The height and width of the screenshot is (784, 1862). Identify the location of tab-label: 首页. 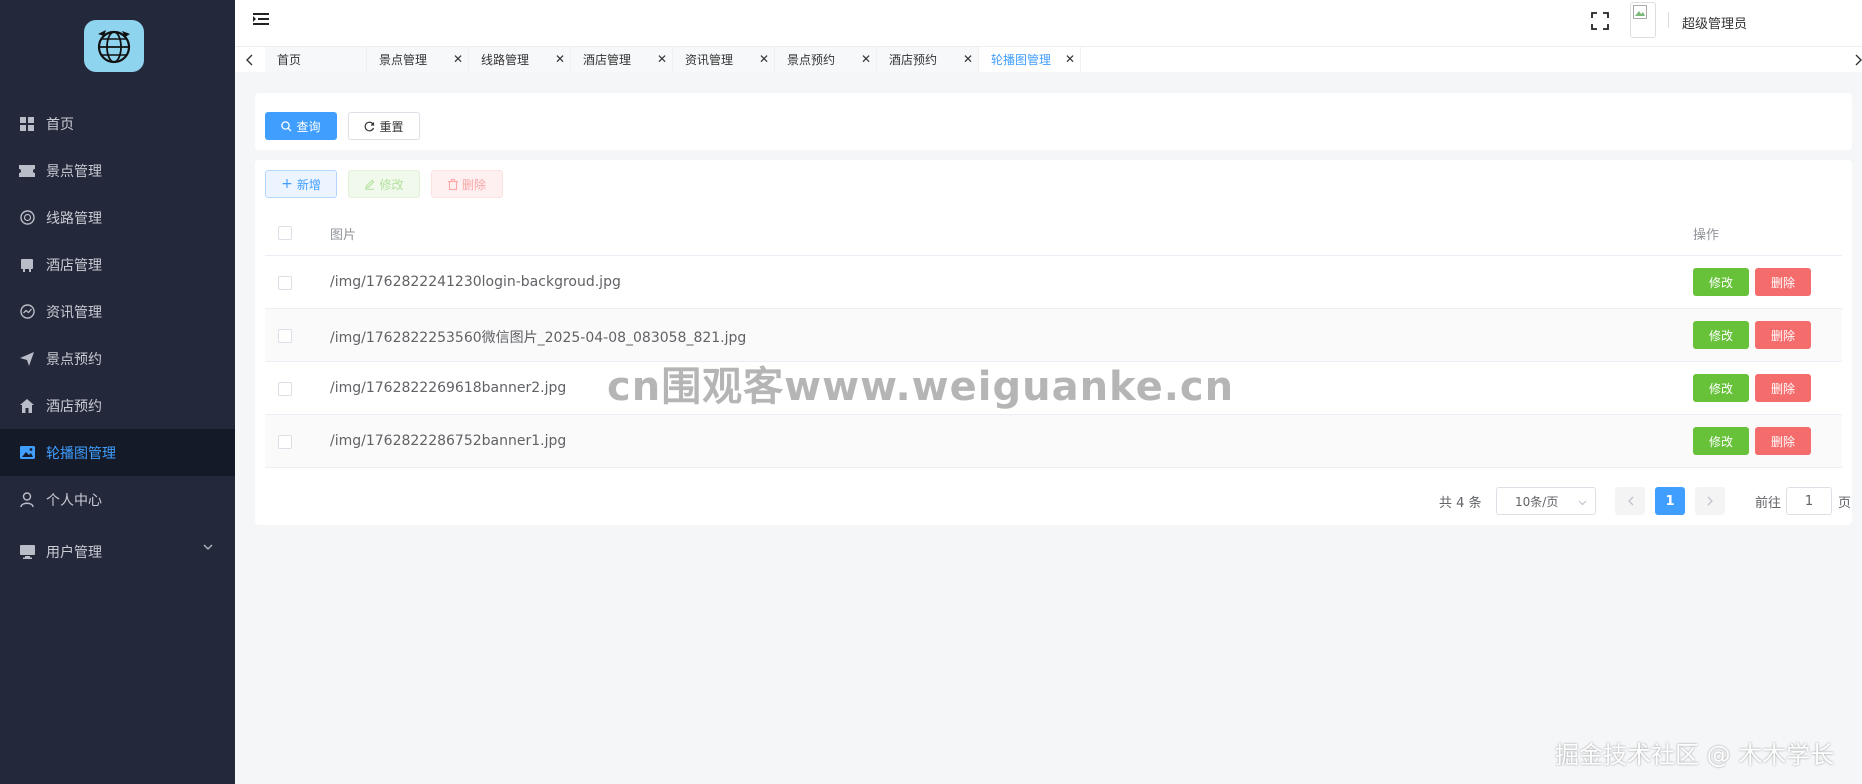
(289, 60).